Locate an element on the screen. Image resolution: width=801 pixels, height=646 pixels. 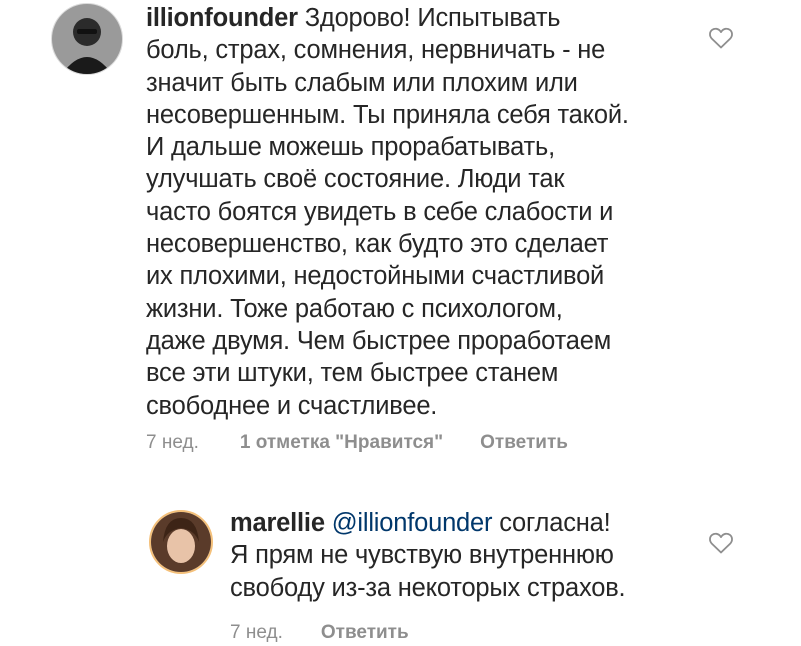
avatar-marellie is located at coordinates (181, 542).